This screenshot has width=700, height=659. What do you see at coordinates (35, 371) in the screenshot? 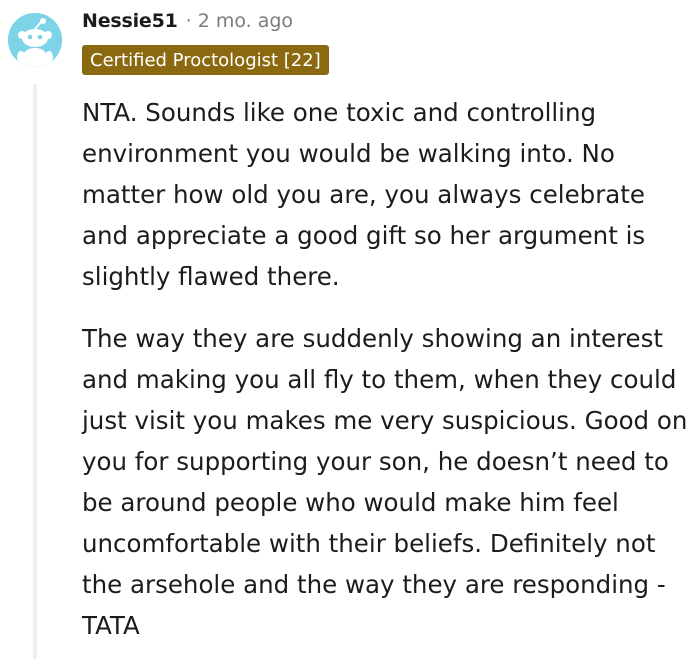
I see `thread-collapse-line` at bounding box center [35, 371].